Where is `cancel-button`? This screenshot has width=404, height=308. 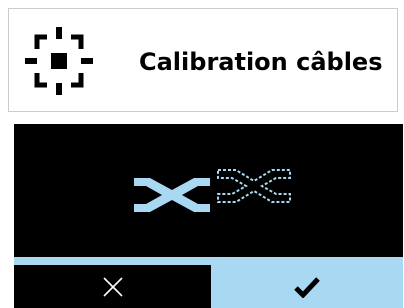
cancel-button is located at coordinates (112, 286).